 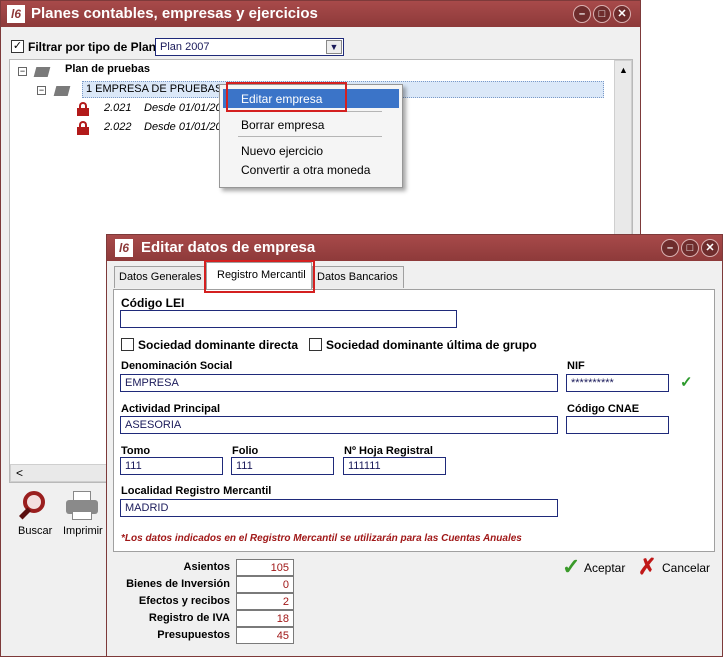 What do you see at coordinates (282, 151) in the screenshot?
I see `menu-item-label: Nuevo ejercicio` at bounding box center [282, 151].